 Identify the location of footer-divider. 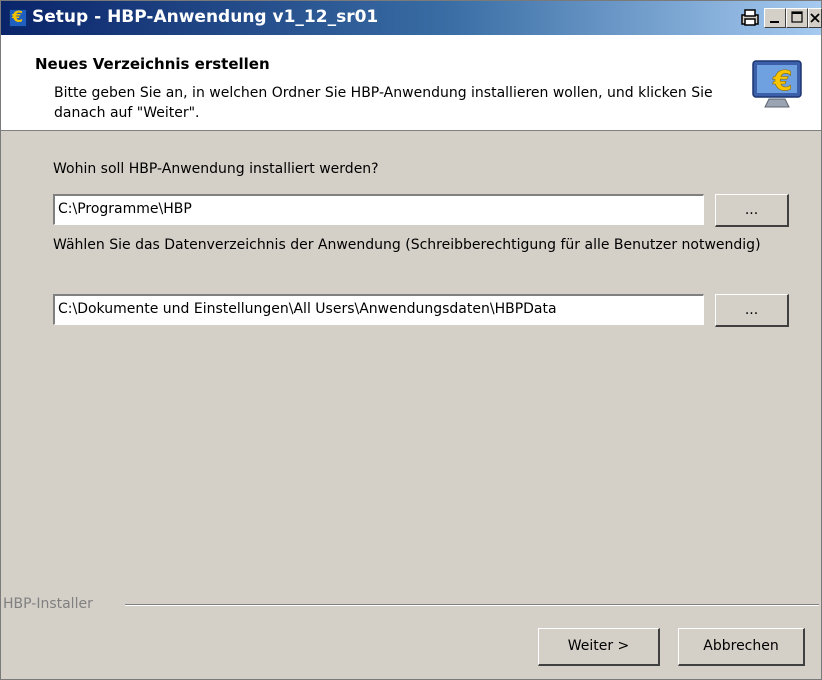
(472, 605).